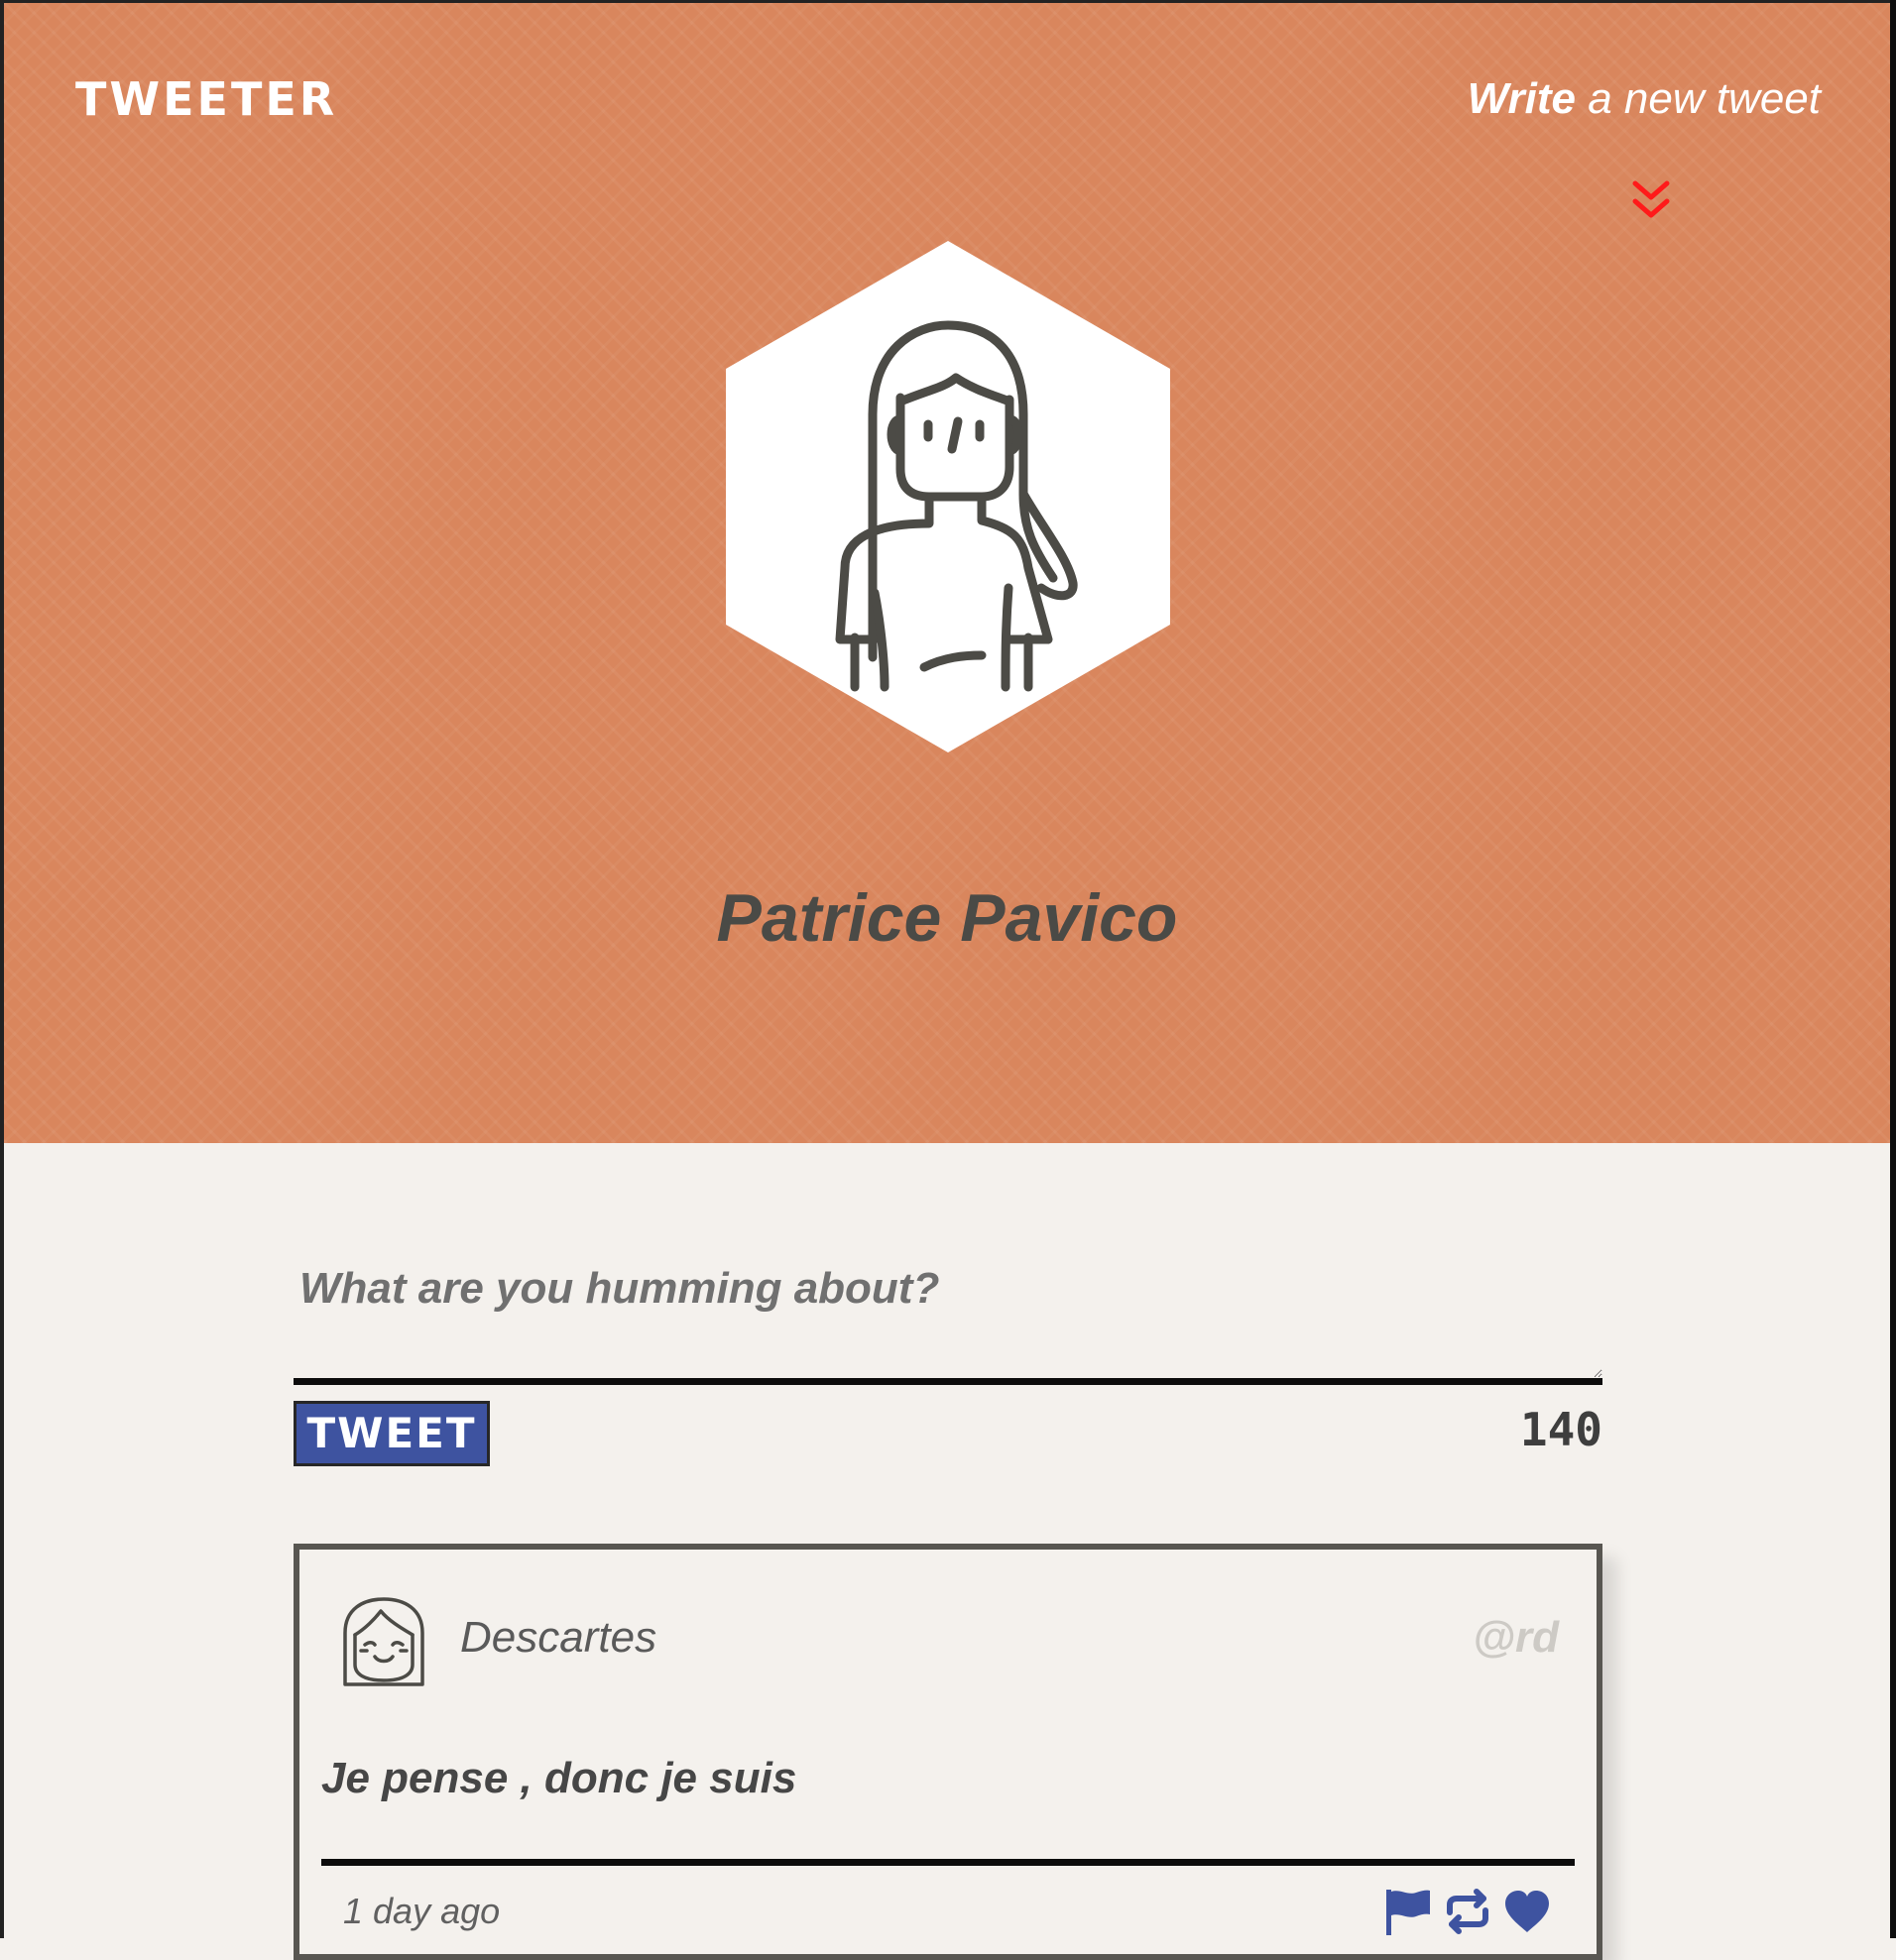 The image size is (1896, 1960). Describe the element at coordinates (948, 1862) in the screenshot. I see `tweet-divider` at that location.